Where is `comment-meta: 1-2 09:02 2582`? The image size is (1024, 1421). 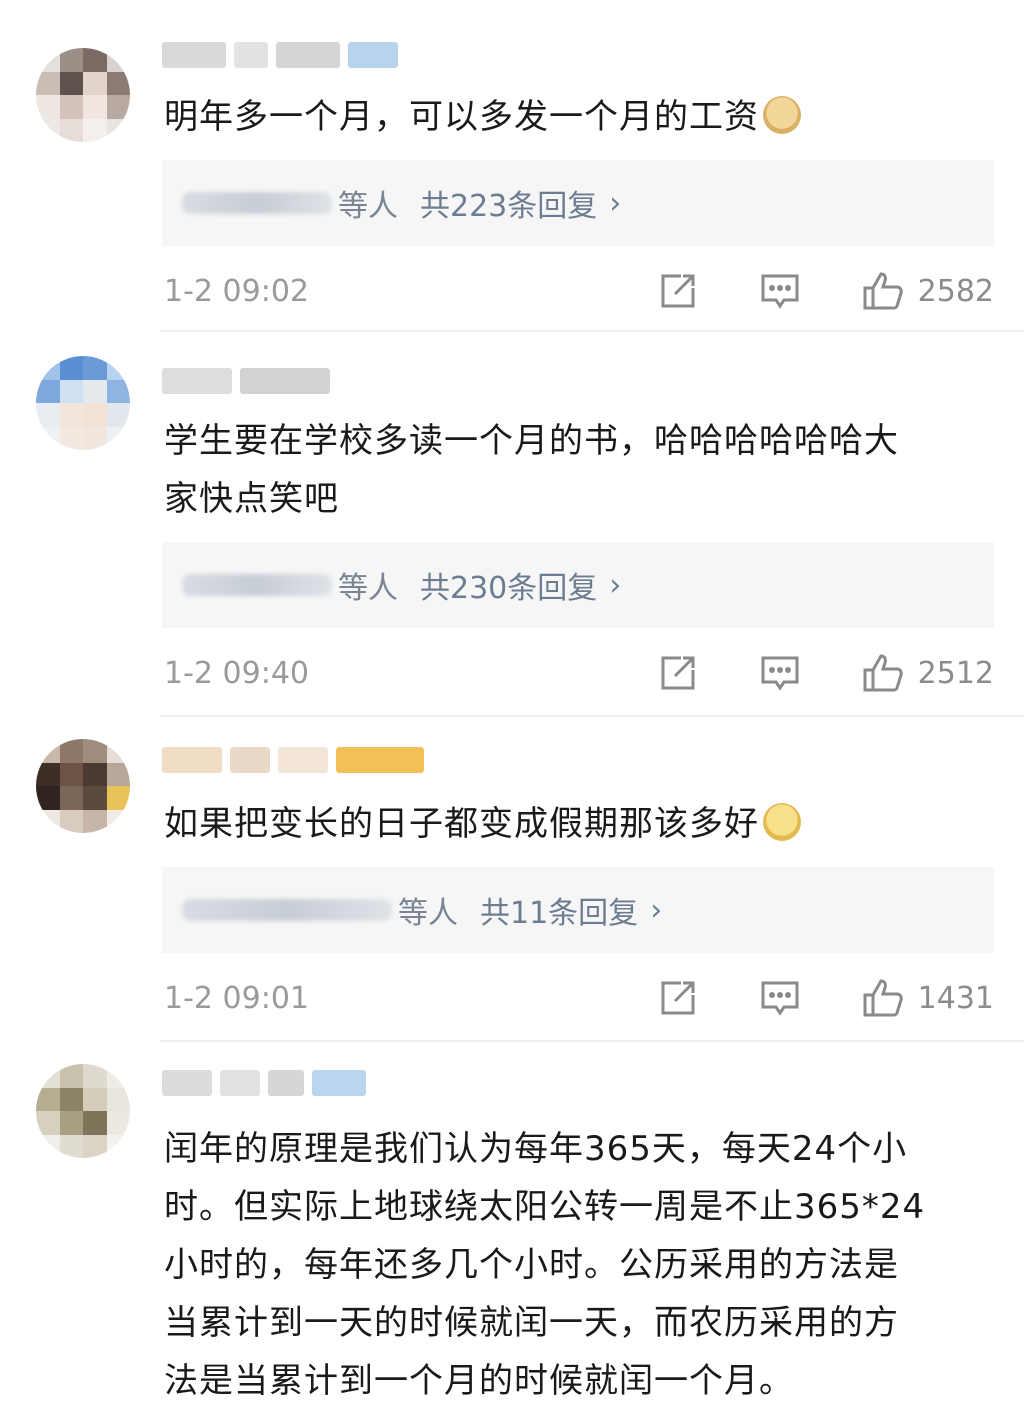 comment-meta: 1-2 09:02 2582 is located at coordinates (579, 291).